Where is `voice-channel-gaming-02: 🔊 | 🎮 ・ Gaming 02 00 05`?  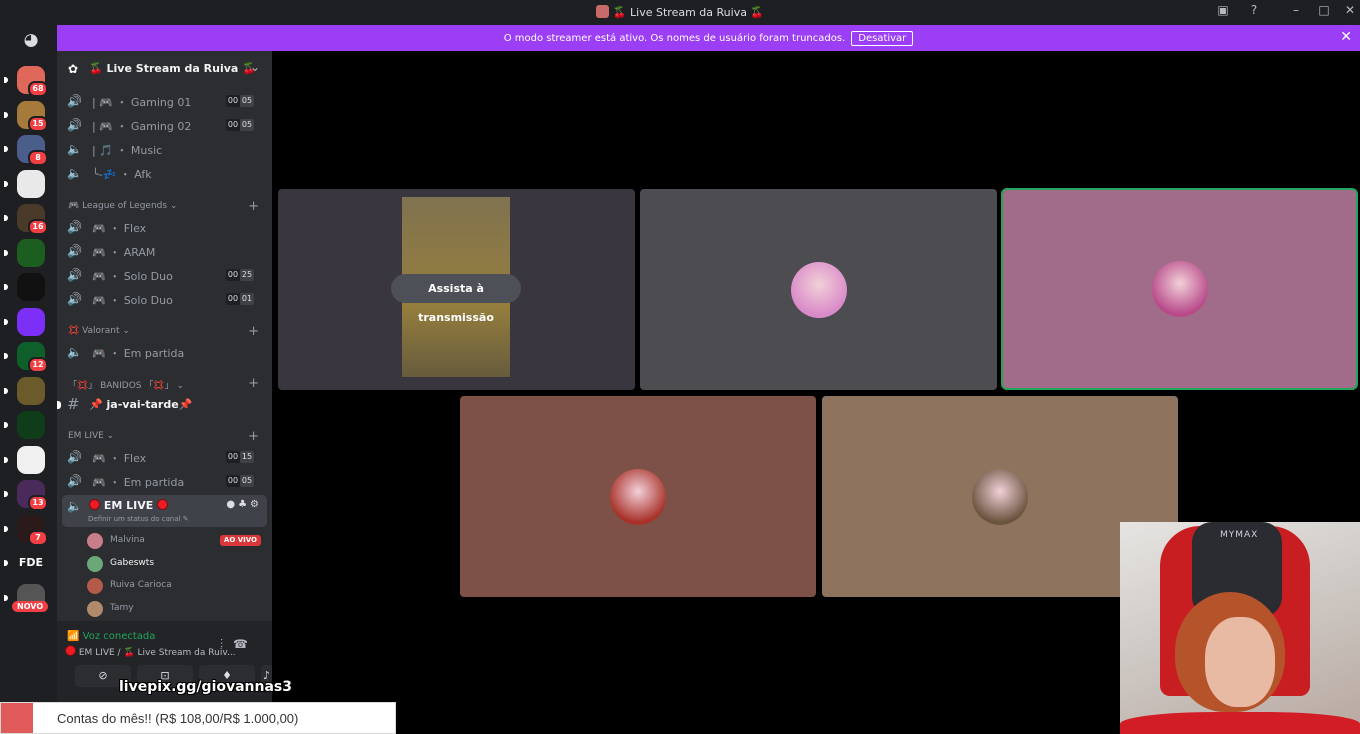 voice-channel-gaming-02: 🔊 | 🎮 ・ Gaming 02 00 05 is located at coordinates (164, 125).